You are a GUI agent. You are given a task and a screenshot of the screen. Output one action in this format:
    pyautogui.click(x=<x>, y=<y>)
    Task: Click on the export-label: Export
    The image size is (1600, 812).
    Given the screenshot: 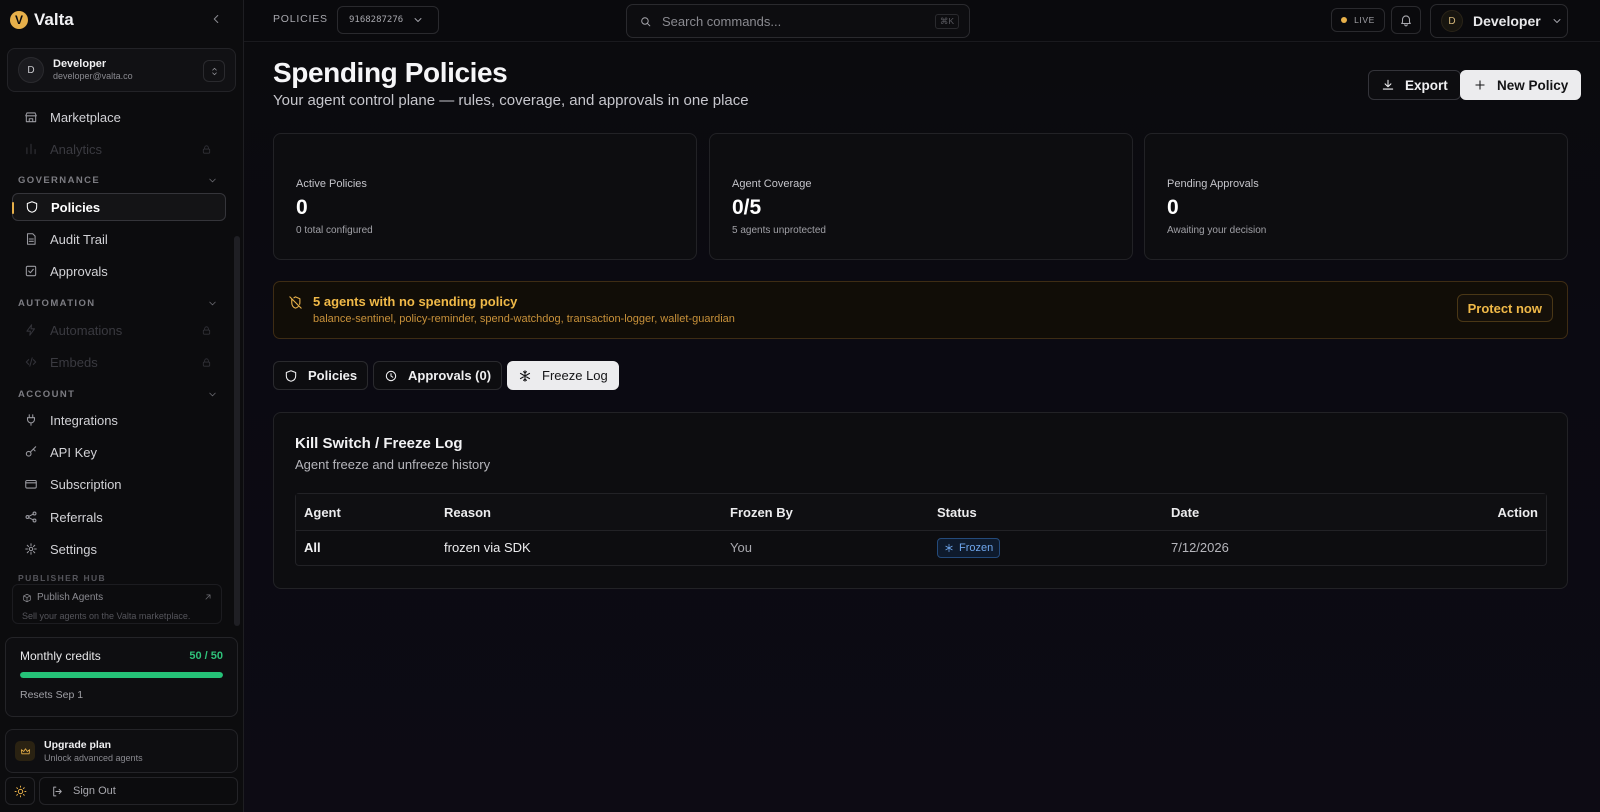 What is the action you would take?
    pyautogui.click(x=1426, y=85)
    